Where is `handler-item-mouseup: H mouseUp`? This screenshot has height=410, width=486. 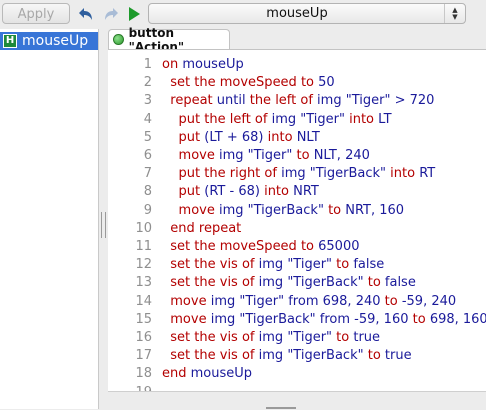
handler-item-mouseup: H mouseUp is located at coordinates (49, 41).